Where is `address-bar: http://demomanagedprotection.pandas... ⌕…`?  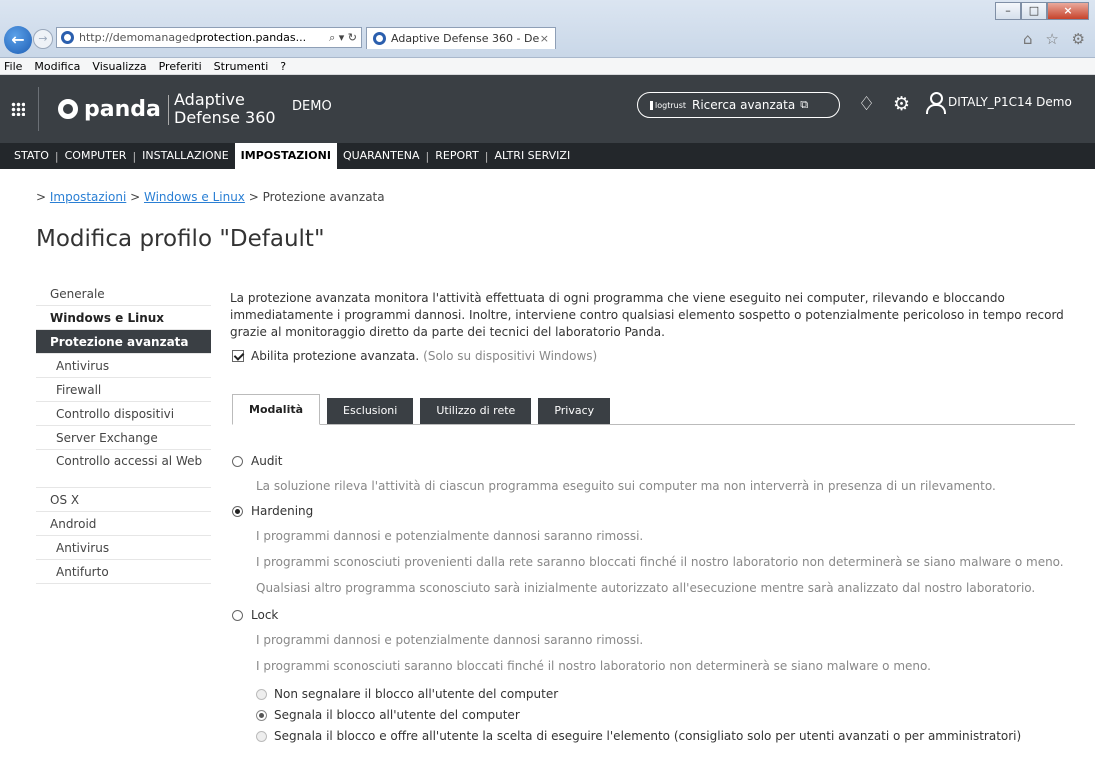
address-bar: http://demomanagedprotection.pandas... ⌕… is located at coordinates (209, 37).